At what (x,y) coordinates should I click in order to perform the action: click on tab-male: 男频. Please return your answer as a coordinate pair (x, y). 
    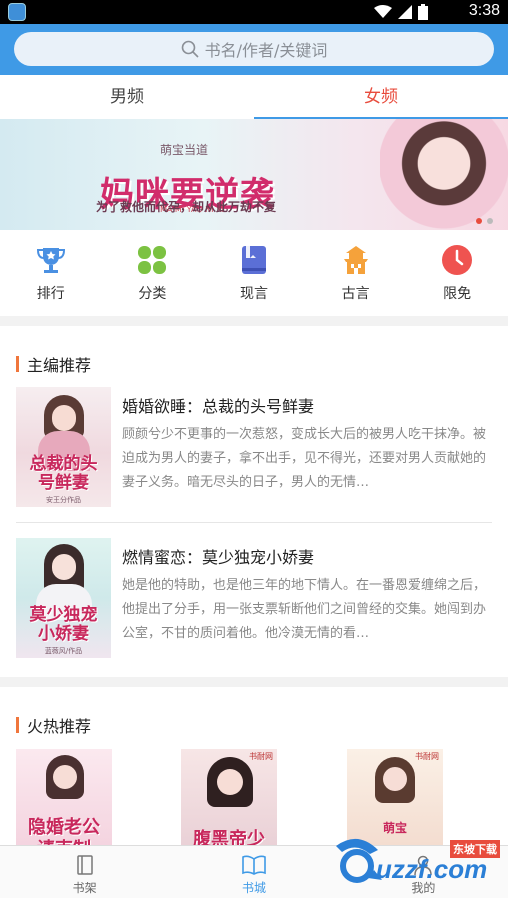
    Looking at the image, I should click on (127, 97).